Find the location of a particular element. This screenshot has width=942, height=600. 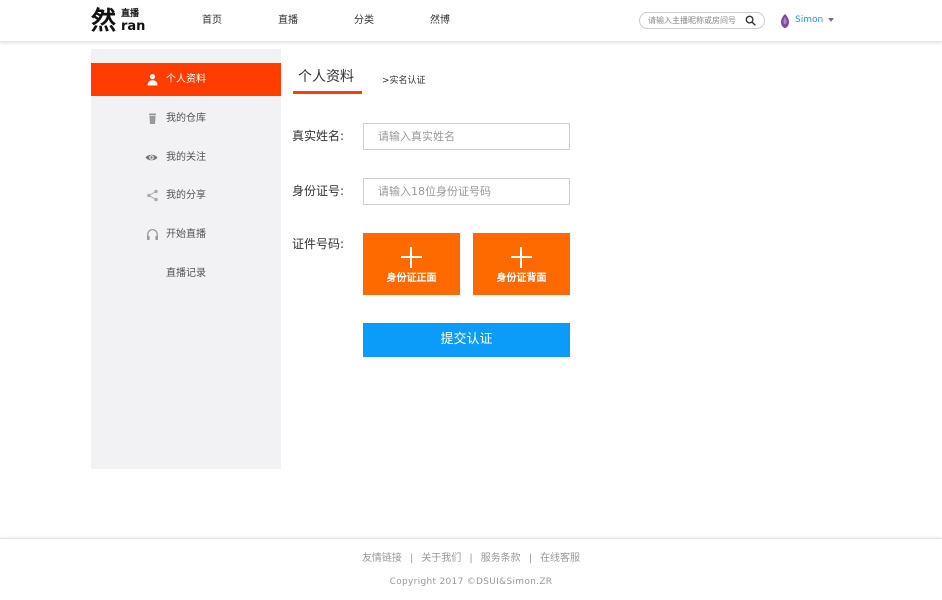

name-field-box is located at coordinates (466, 136).